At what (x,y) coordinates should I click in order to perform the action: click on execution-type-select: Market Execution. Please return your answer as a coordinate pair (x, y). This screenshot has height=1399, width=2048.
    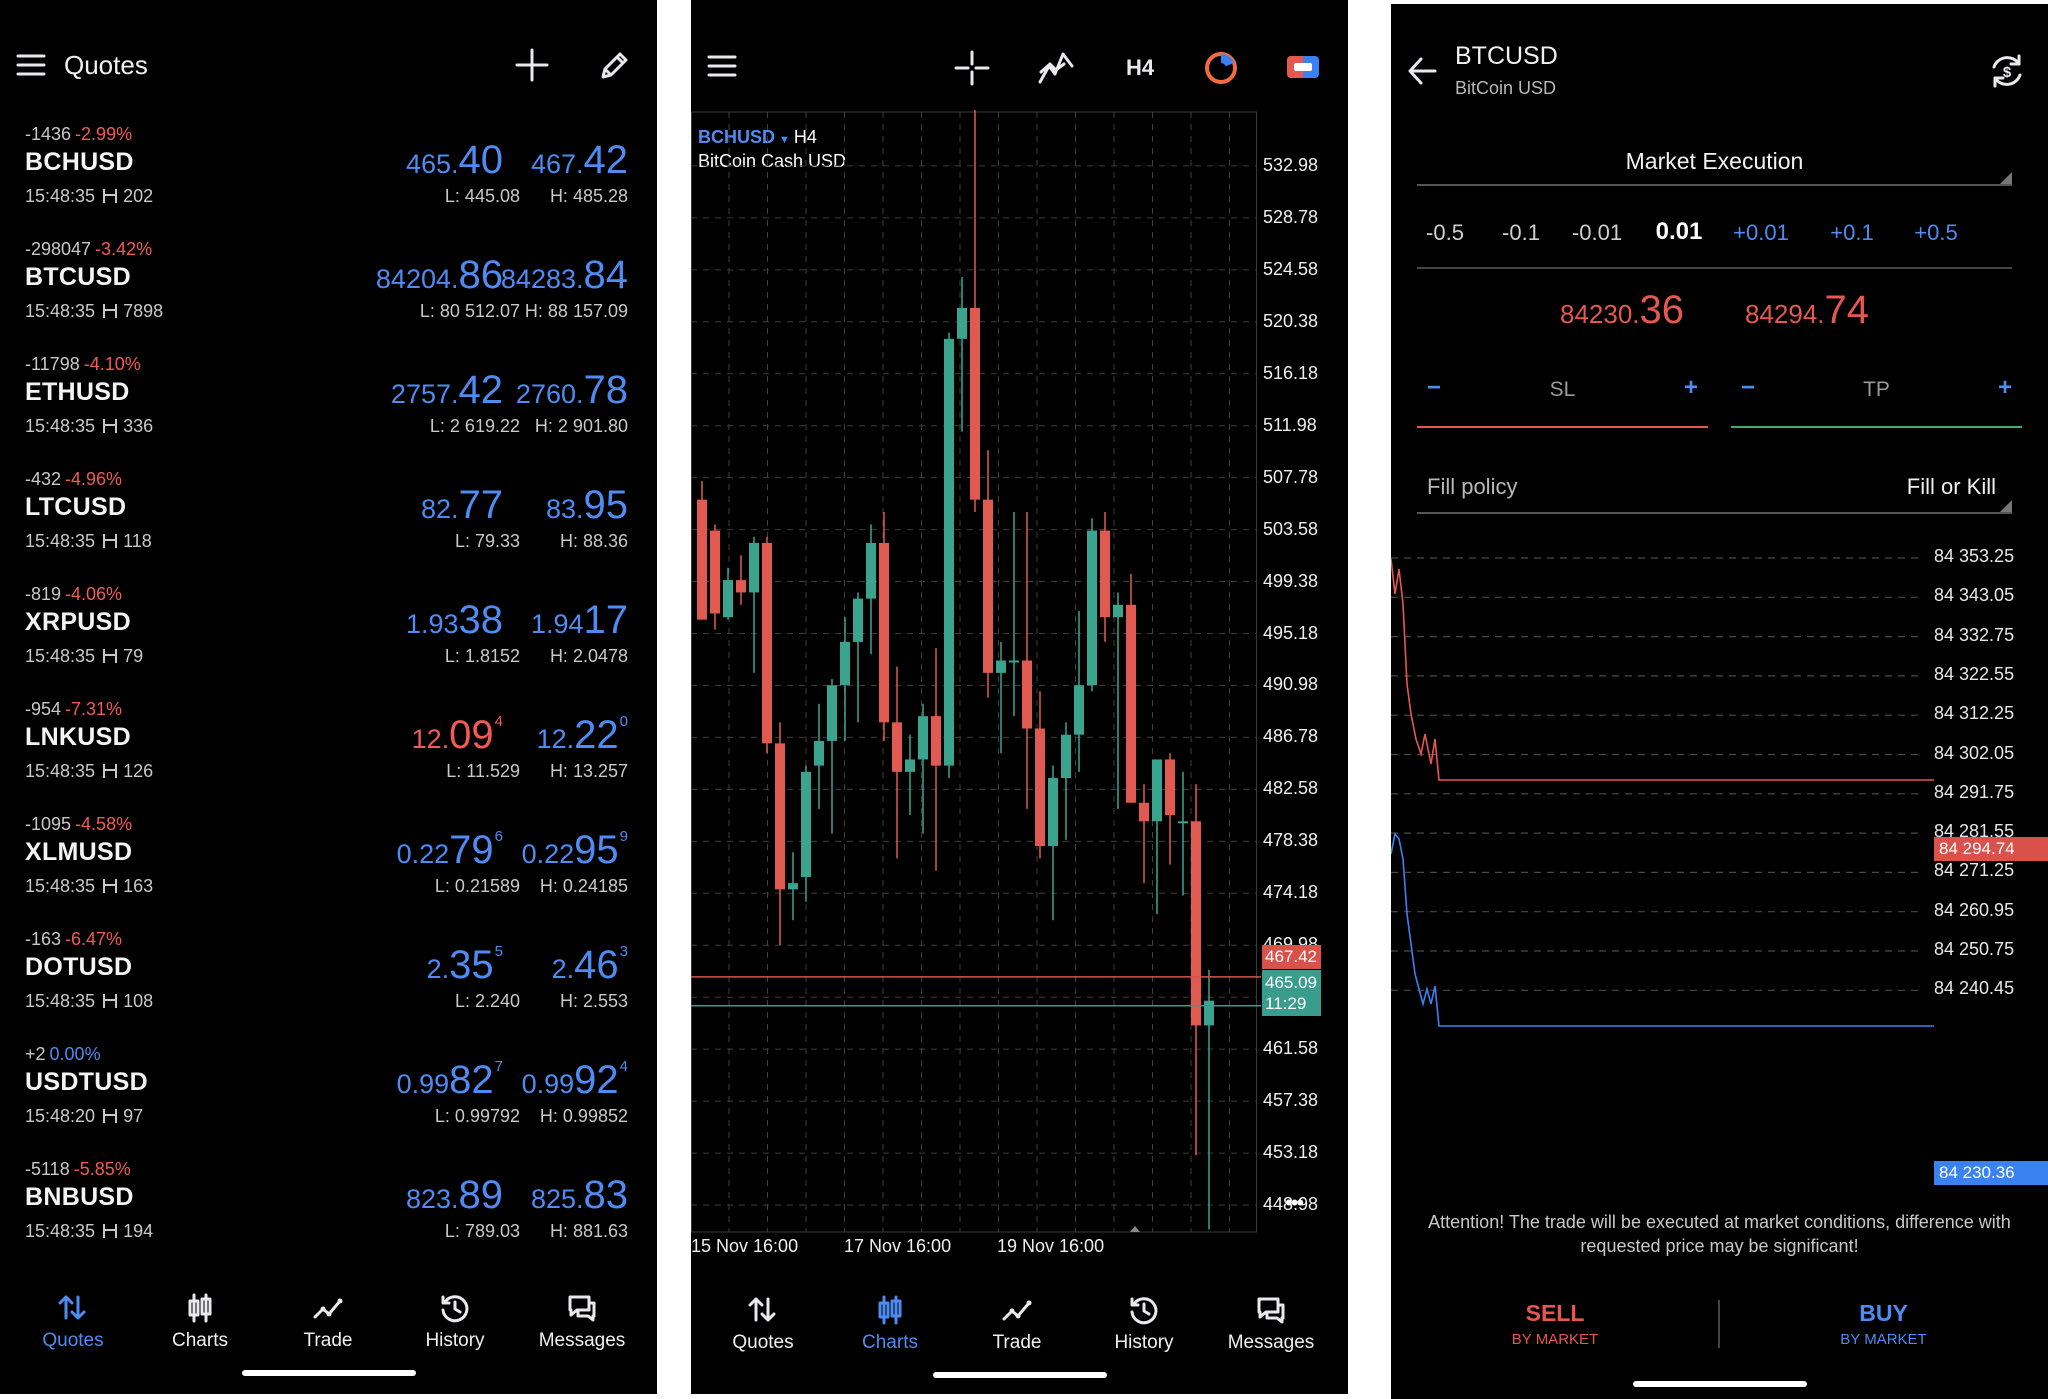
    Looking at the image, I should click on (1714, 160).